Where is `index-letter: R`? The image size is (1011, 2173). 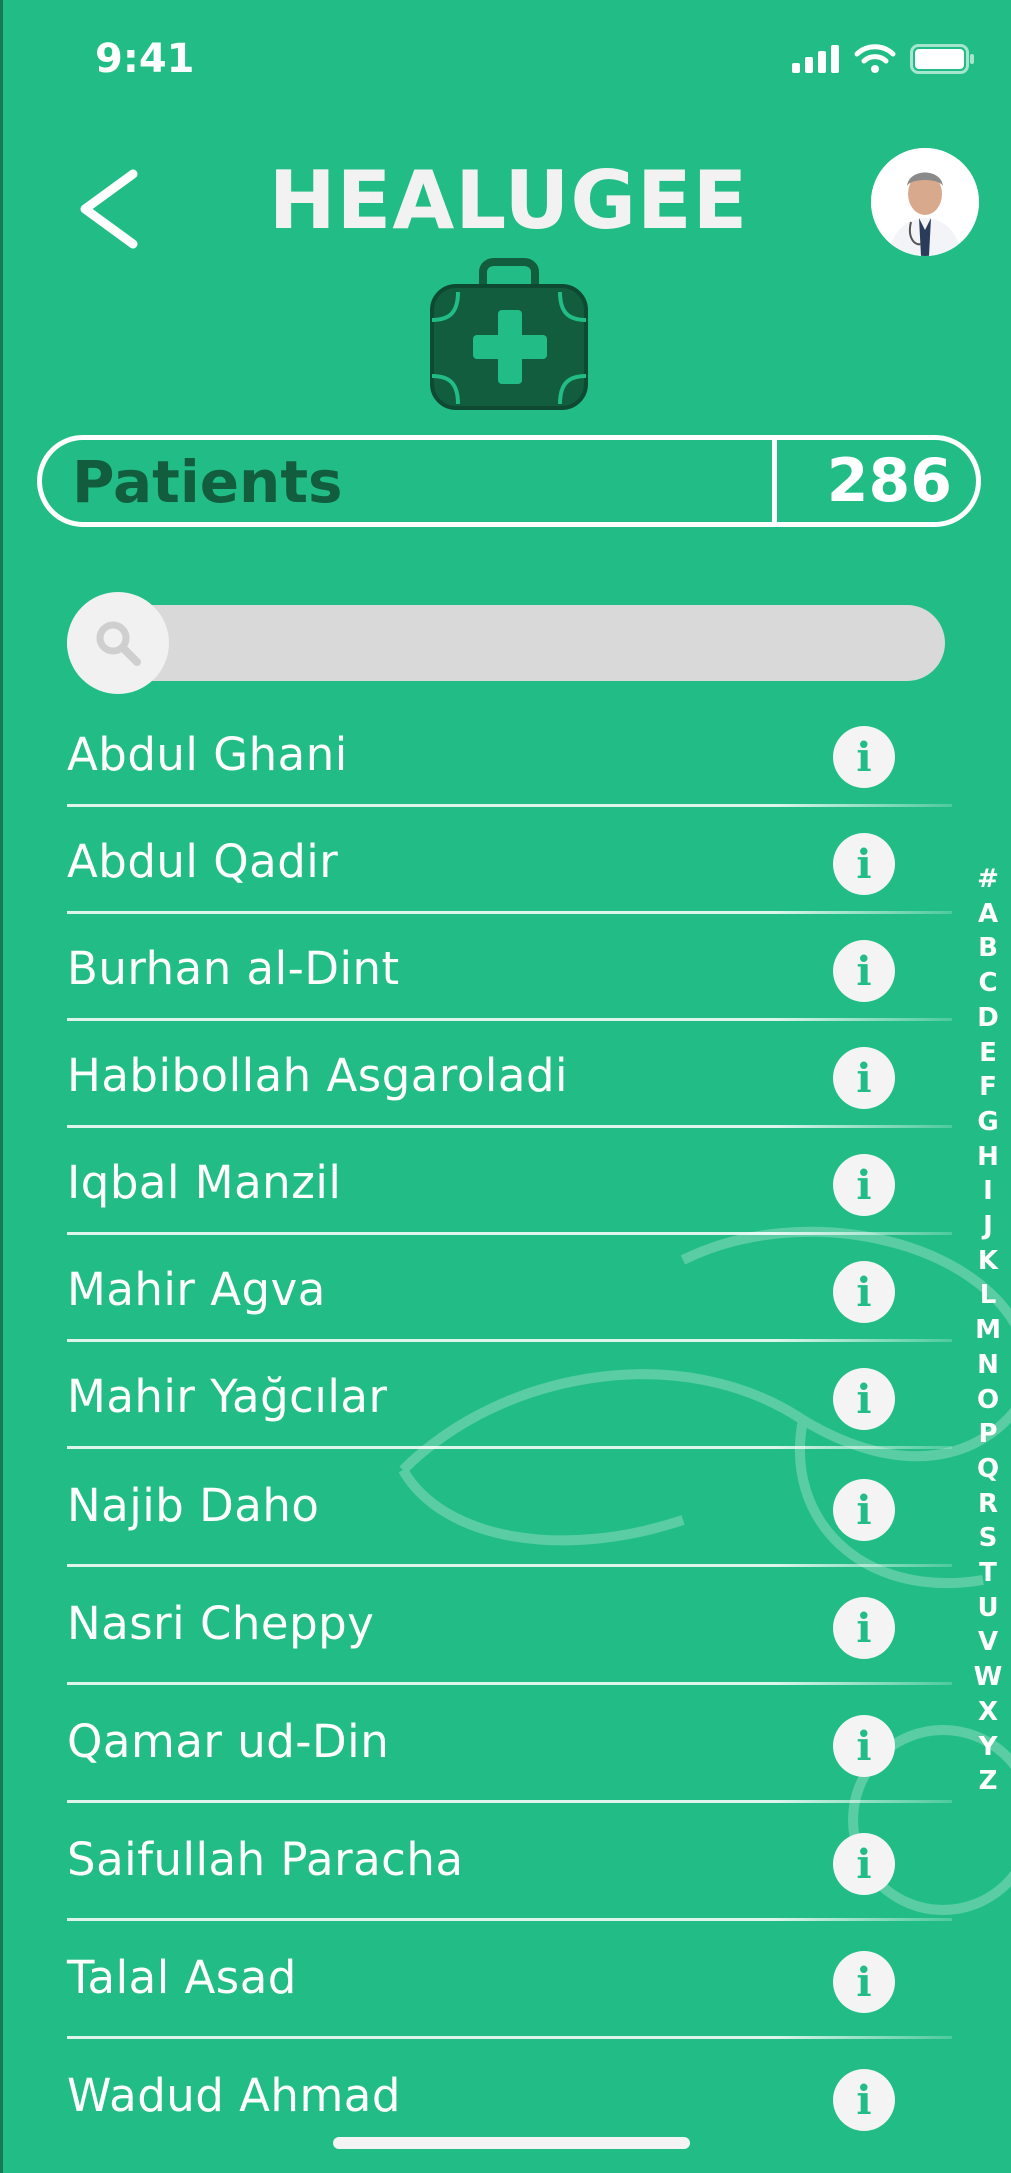 index-letter: R is located at coordinates (988, 1504).